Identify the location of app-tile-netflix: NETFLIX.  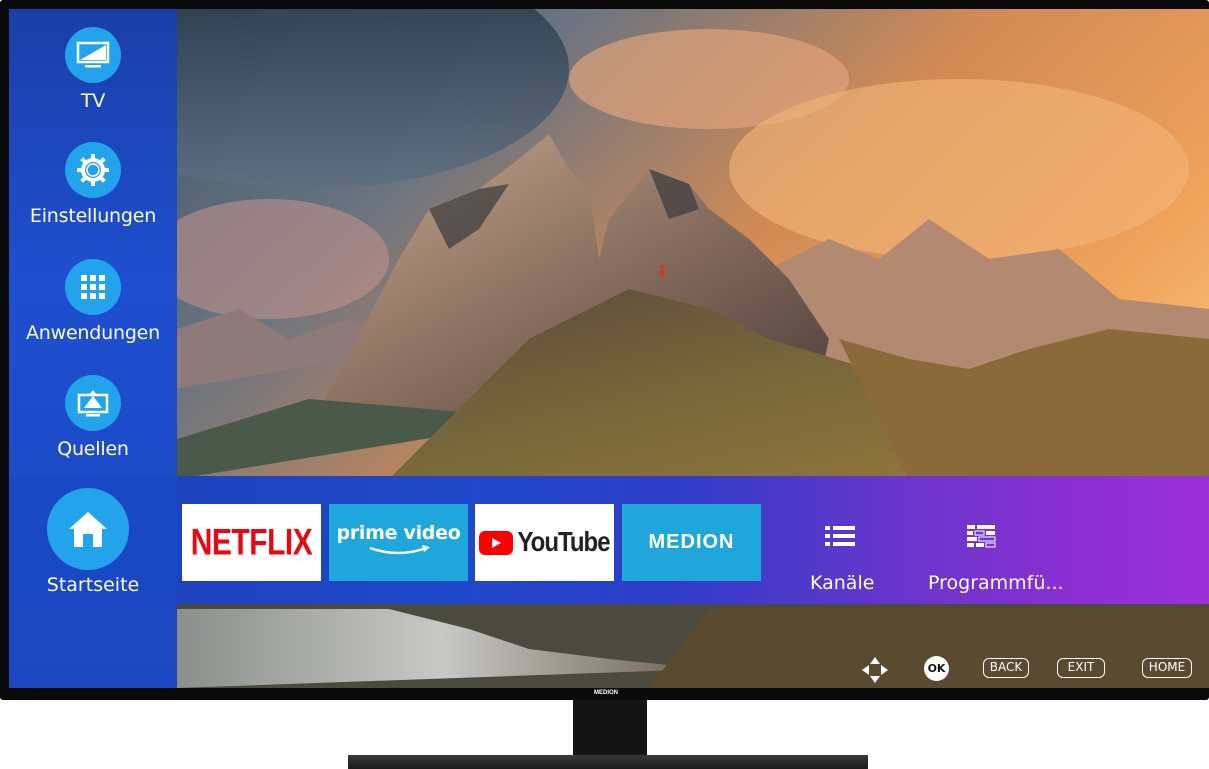
(251, 542).